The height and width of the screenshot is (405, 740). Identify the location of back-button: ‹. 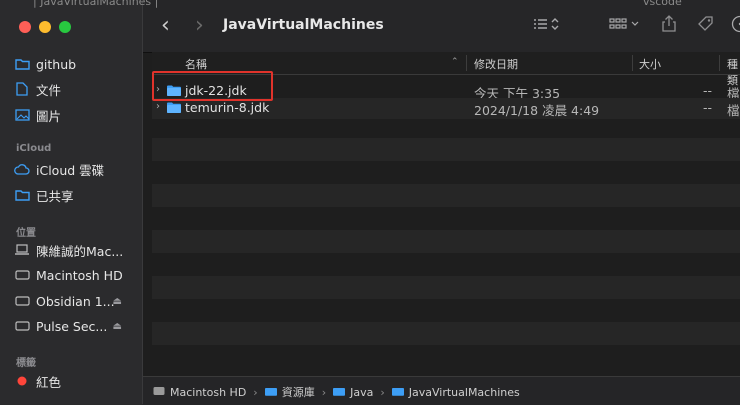
(165, 26).